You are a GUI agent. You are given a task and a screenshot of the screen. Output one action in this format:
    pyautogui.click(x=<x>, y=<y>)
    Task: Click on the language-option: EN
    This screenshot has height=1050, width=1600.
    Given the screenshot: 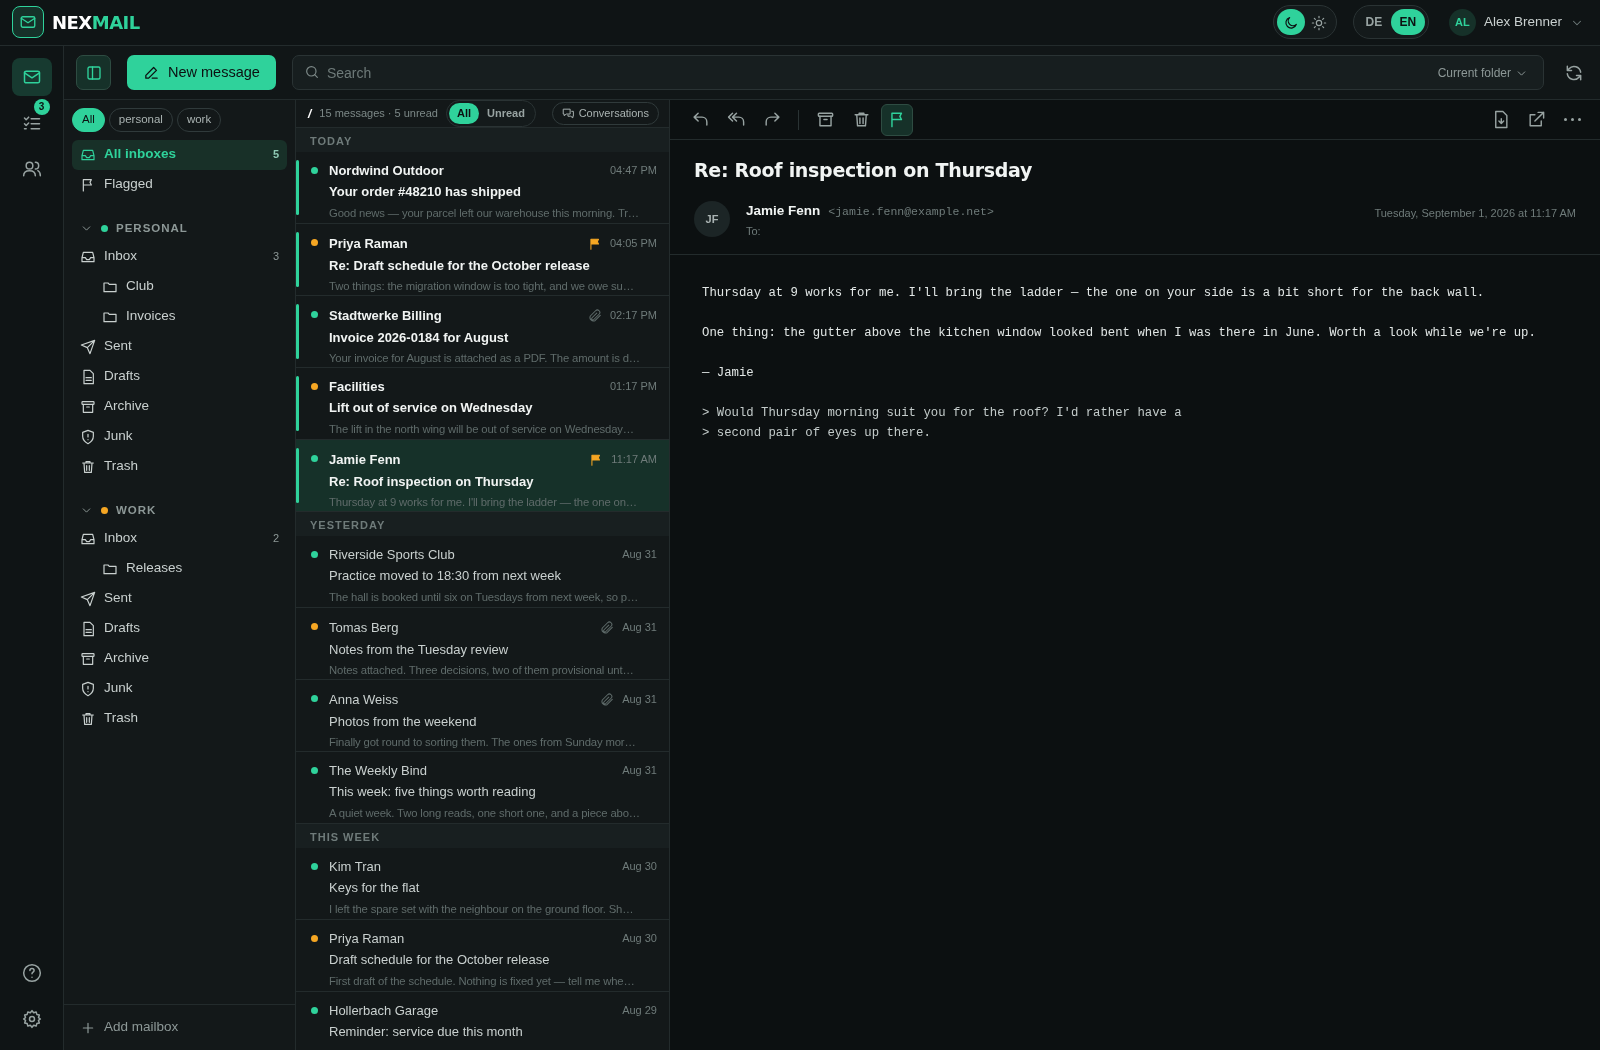 What is the action you would take?
    pyautogui.click(x=1407, y=22)
    